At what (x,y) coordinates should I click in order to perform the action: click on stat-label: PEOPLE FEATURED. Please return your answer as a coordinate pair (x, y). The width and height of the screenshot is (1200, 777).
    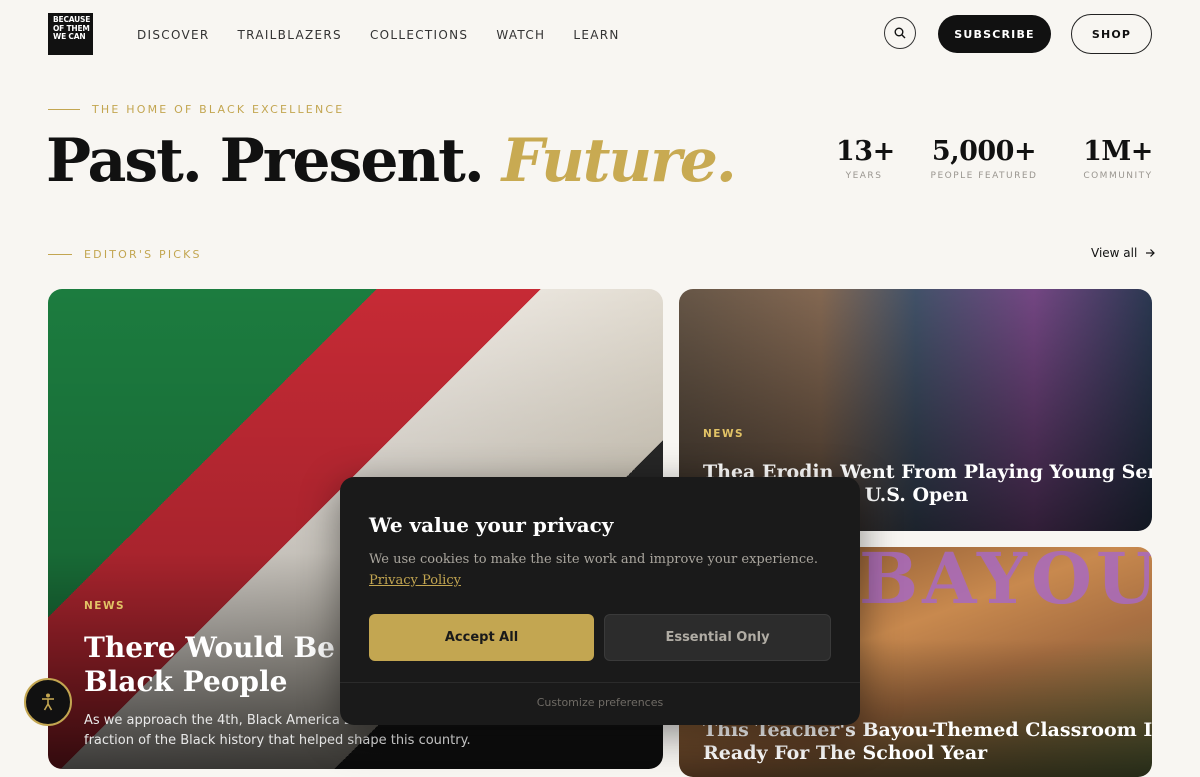
    Looking at the image, I should click on (984, 176).